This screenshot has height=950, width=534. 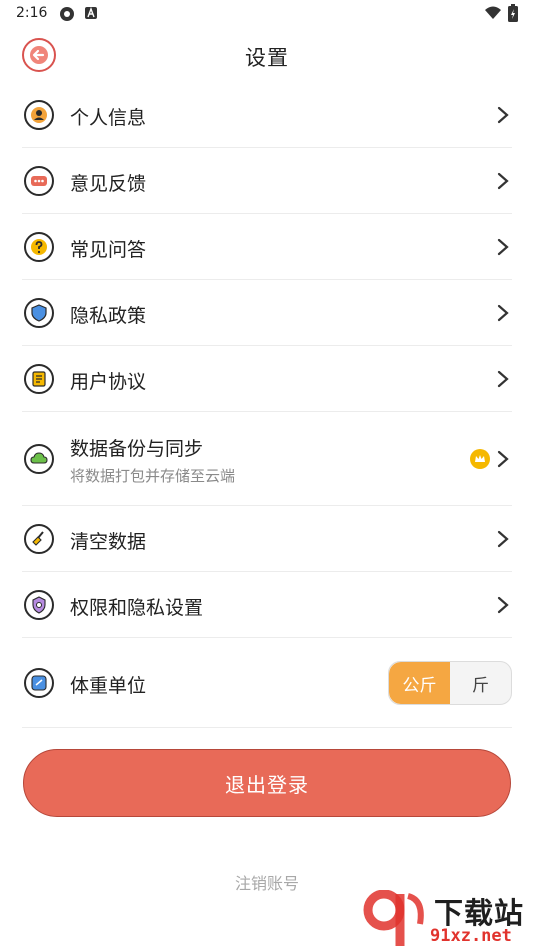 What do you see at coordinates (448, 919) in the screenshot?
I see `site-watermark: 下载站 91xz.net` at bounding box center [448, 919].